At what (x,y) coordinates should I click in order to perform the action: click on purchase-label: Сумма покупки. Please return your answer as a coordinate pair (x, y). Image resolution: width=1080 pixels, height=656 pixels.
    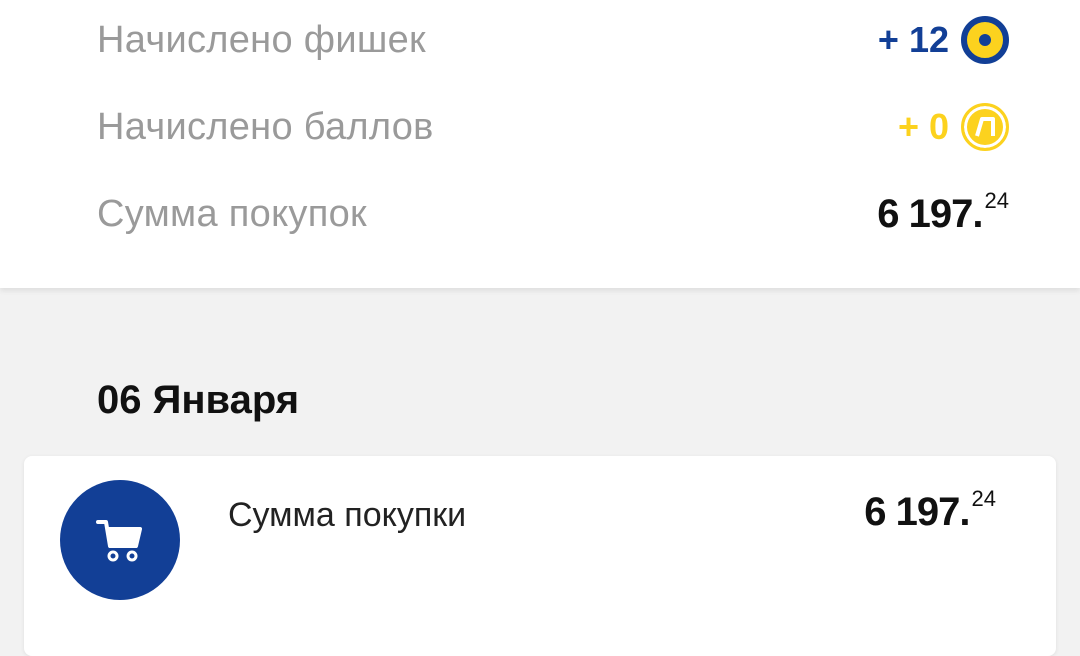
    Looking at the image, I should click on (347, 515).